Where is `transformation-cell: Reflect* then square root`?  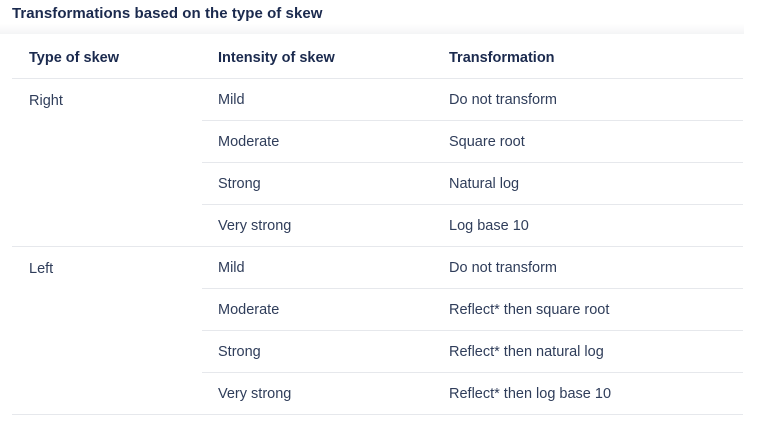 transformation-cell: Reflect* then square root is located at coordinates (588, 309).